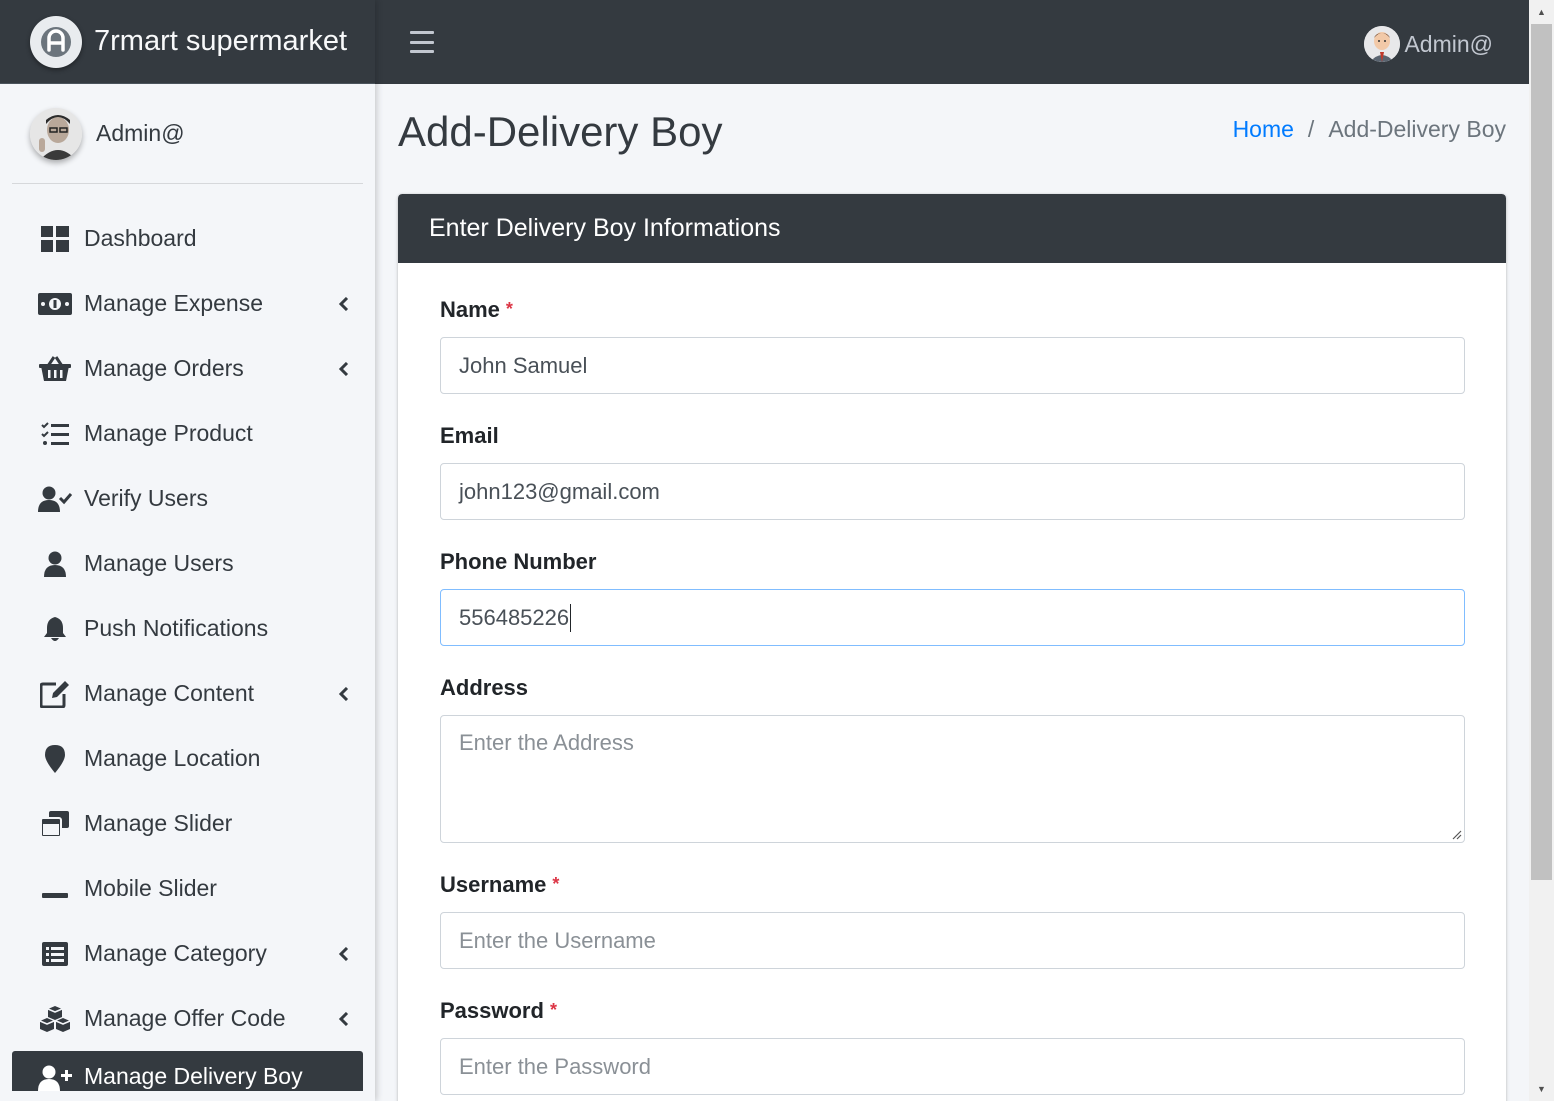 This screenshot has width=1554, height=1101. Describe the element at coordinates (193, 1076) in the screenshot. I see `sidebar-item-label: Manage Delivery Boy` at that location.